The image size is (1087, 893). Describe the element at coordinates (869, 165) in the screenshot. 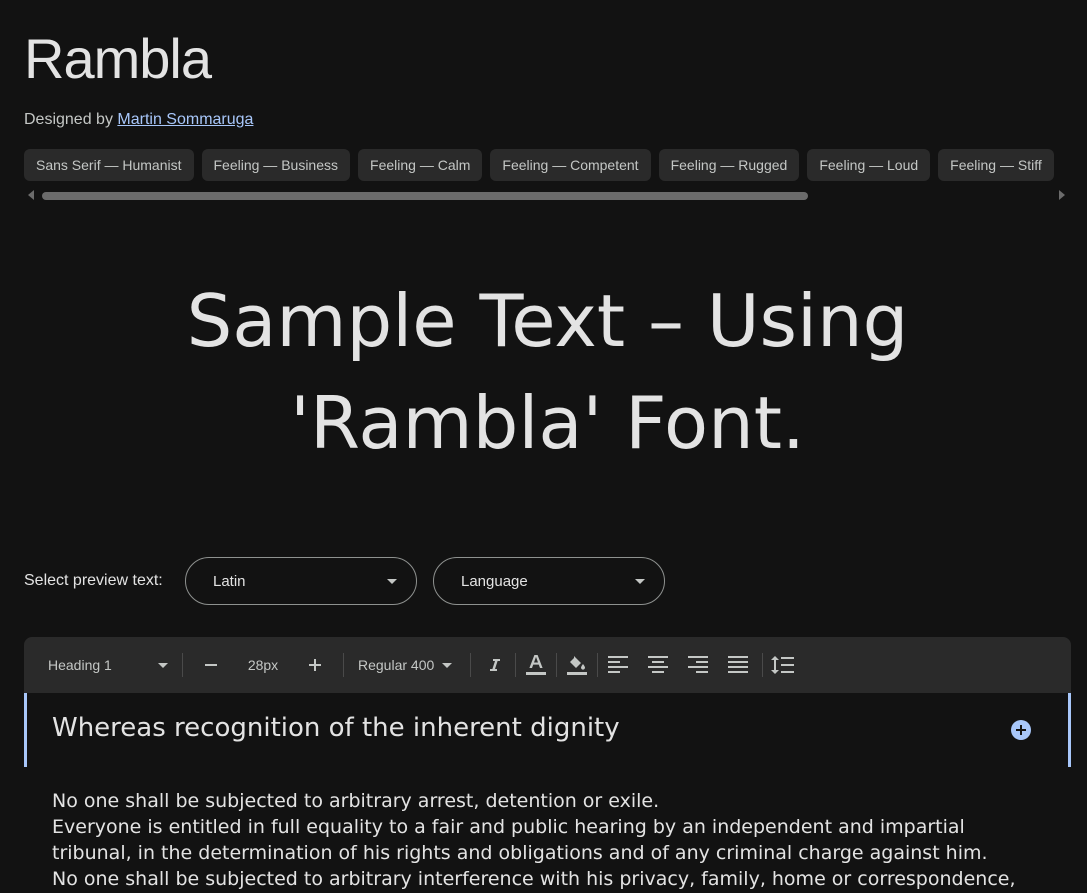

I see `tag-chip: Feeling — Loud` at that location.